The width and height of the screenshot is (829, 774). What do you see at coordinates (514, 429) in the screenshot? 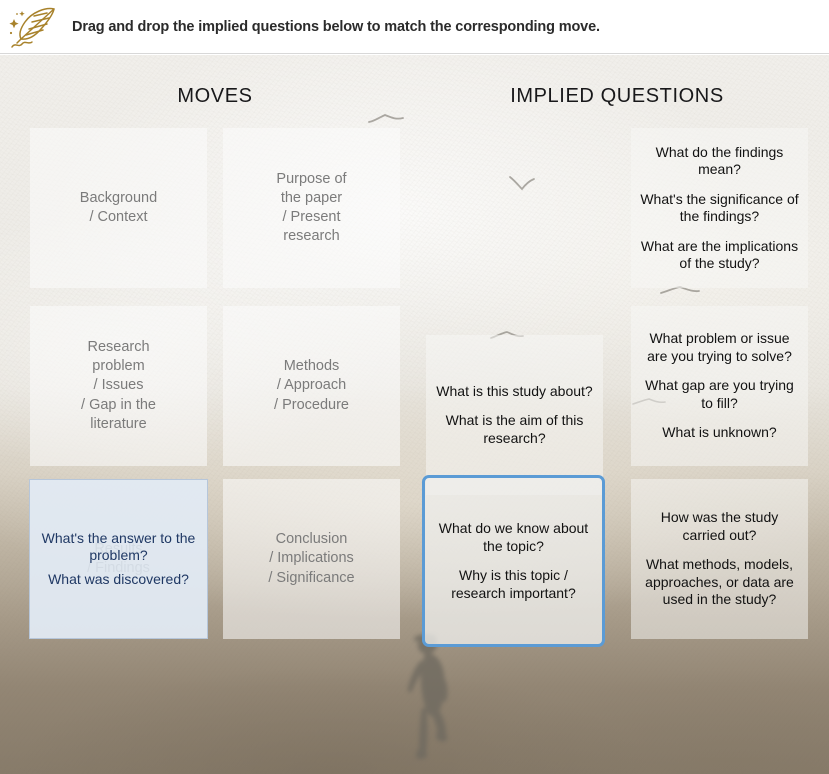
I see `question-line: What is the aim of this research?` at bounding box center [514, 429].